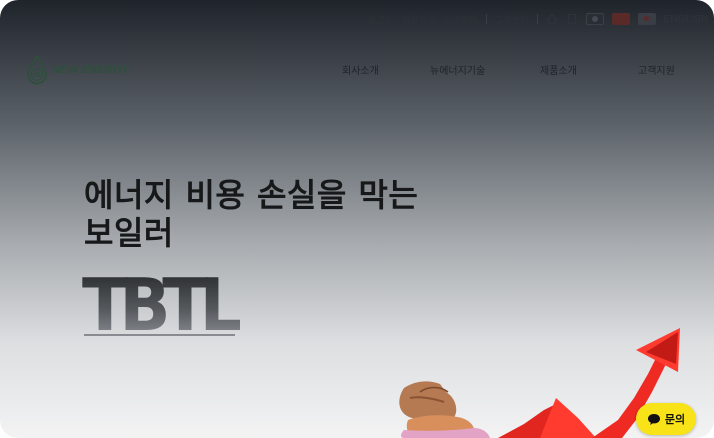  I want to click on chat-button-label: 문의, so click(675, 419).